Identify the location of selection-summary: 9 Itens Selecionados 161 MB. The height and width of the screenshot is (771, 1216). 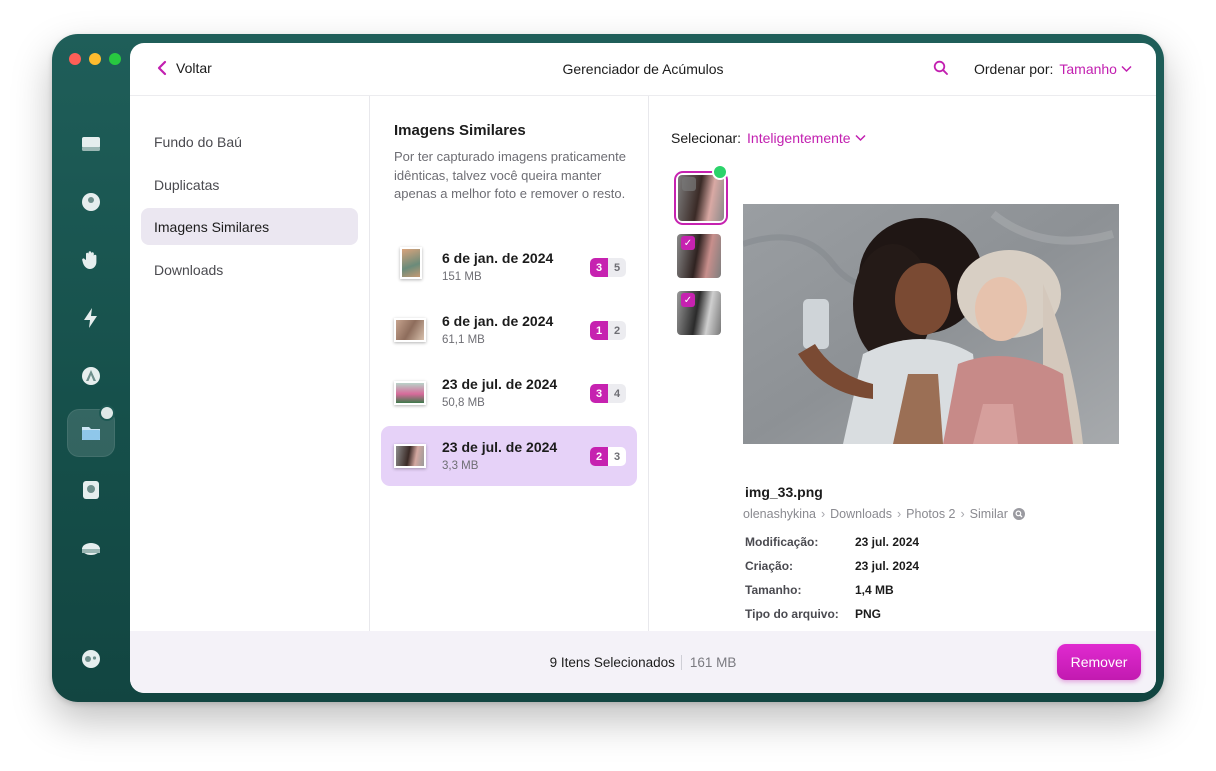
(643, 662).